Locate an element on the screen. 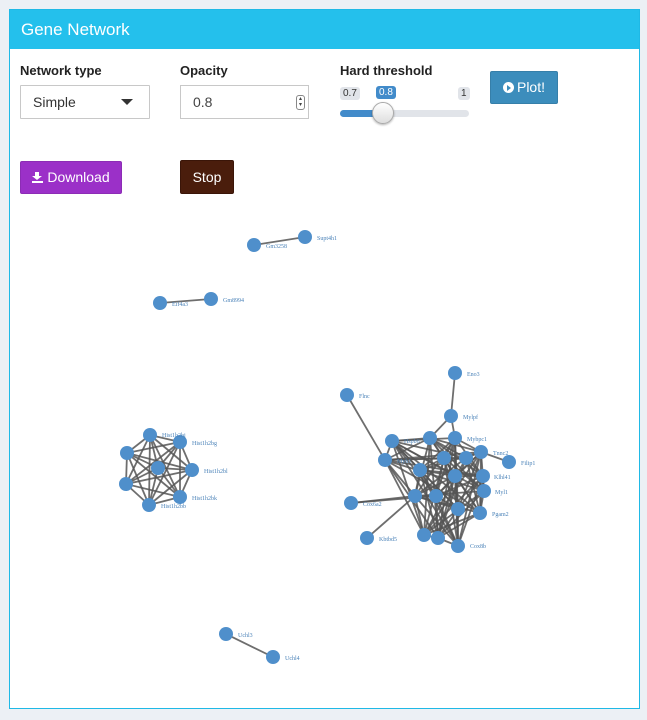 The width and height of the screenshot is (647, 720). node-label: Eif4a3 is located at coordinates (180, 304).